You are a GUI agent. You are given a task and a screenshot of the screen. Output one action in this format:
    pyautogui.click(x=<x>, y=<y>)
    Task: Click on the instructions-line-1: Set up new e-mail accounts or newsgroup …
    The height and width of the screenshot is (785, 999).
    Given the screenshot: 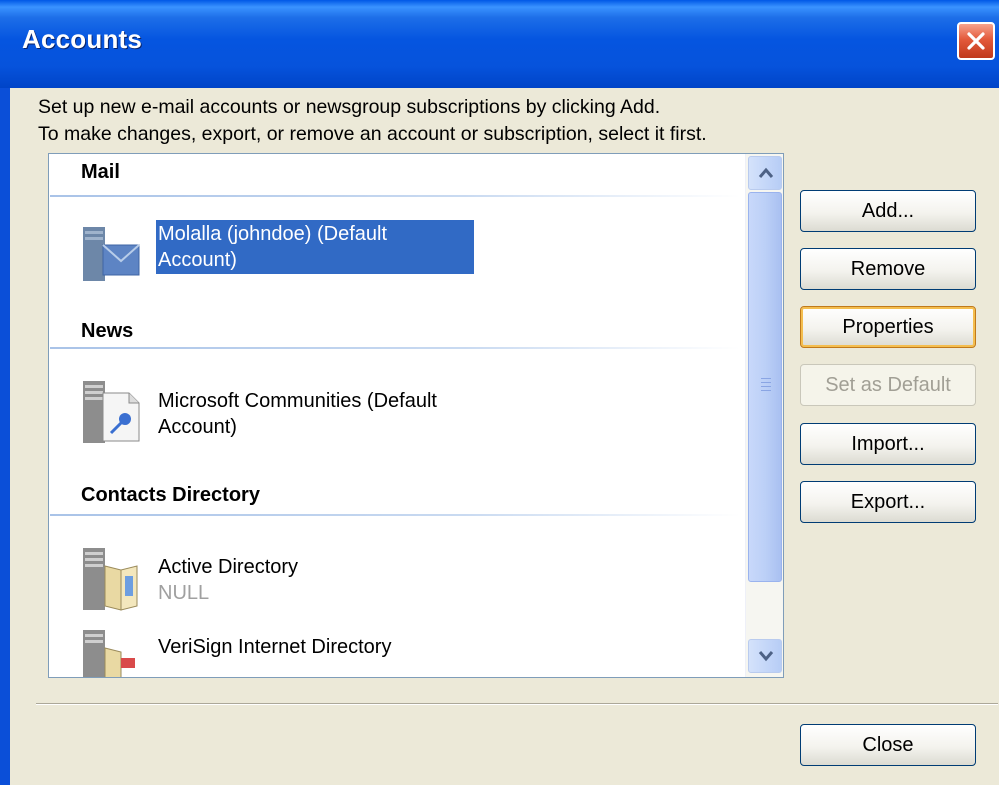 What is the action you would take?
    pyautogui.click(x=349, y=107)
    